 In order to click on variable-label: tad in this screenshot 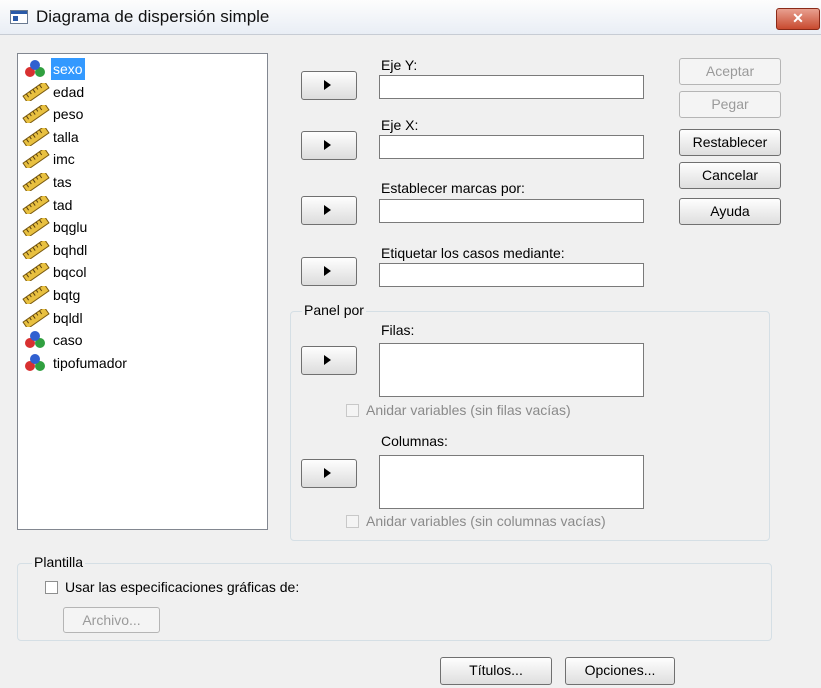, I will do `click(63, 204)`.